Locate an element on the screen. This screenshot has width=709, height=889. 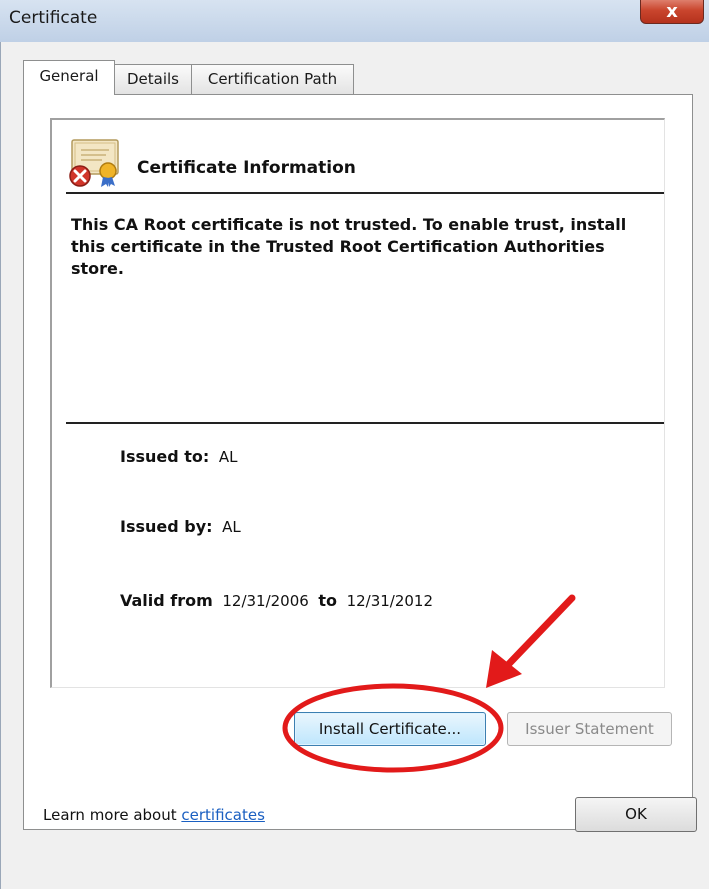
issued-by-row: Issued by: AL is located at coordinates (180, 526).